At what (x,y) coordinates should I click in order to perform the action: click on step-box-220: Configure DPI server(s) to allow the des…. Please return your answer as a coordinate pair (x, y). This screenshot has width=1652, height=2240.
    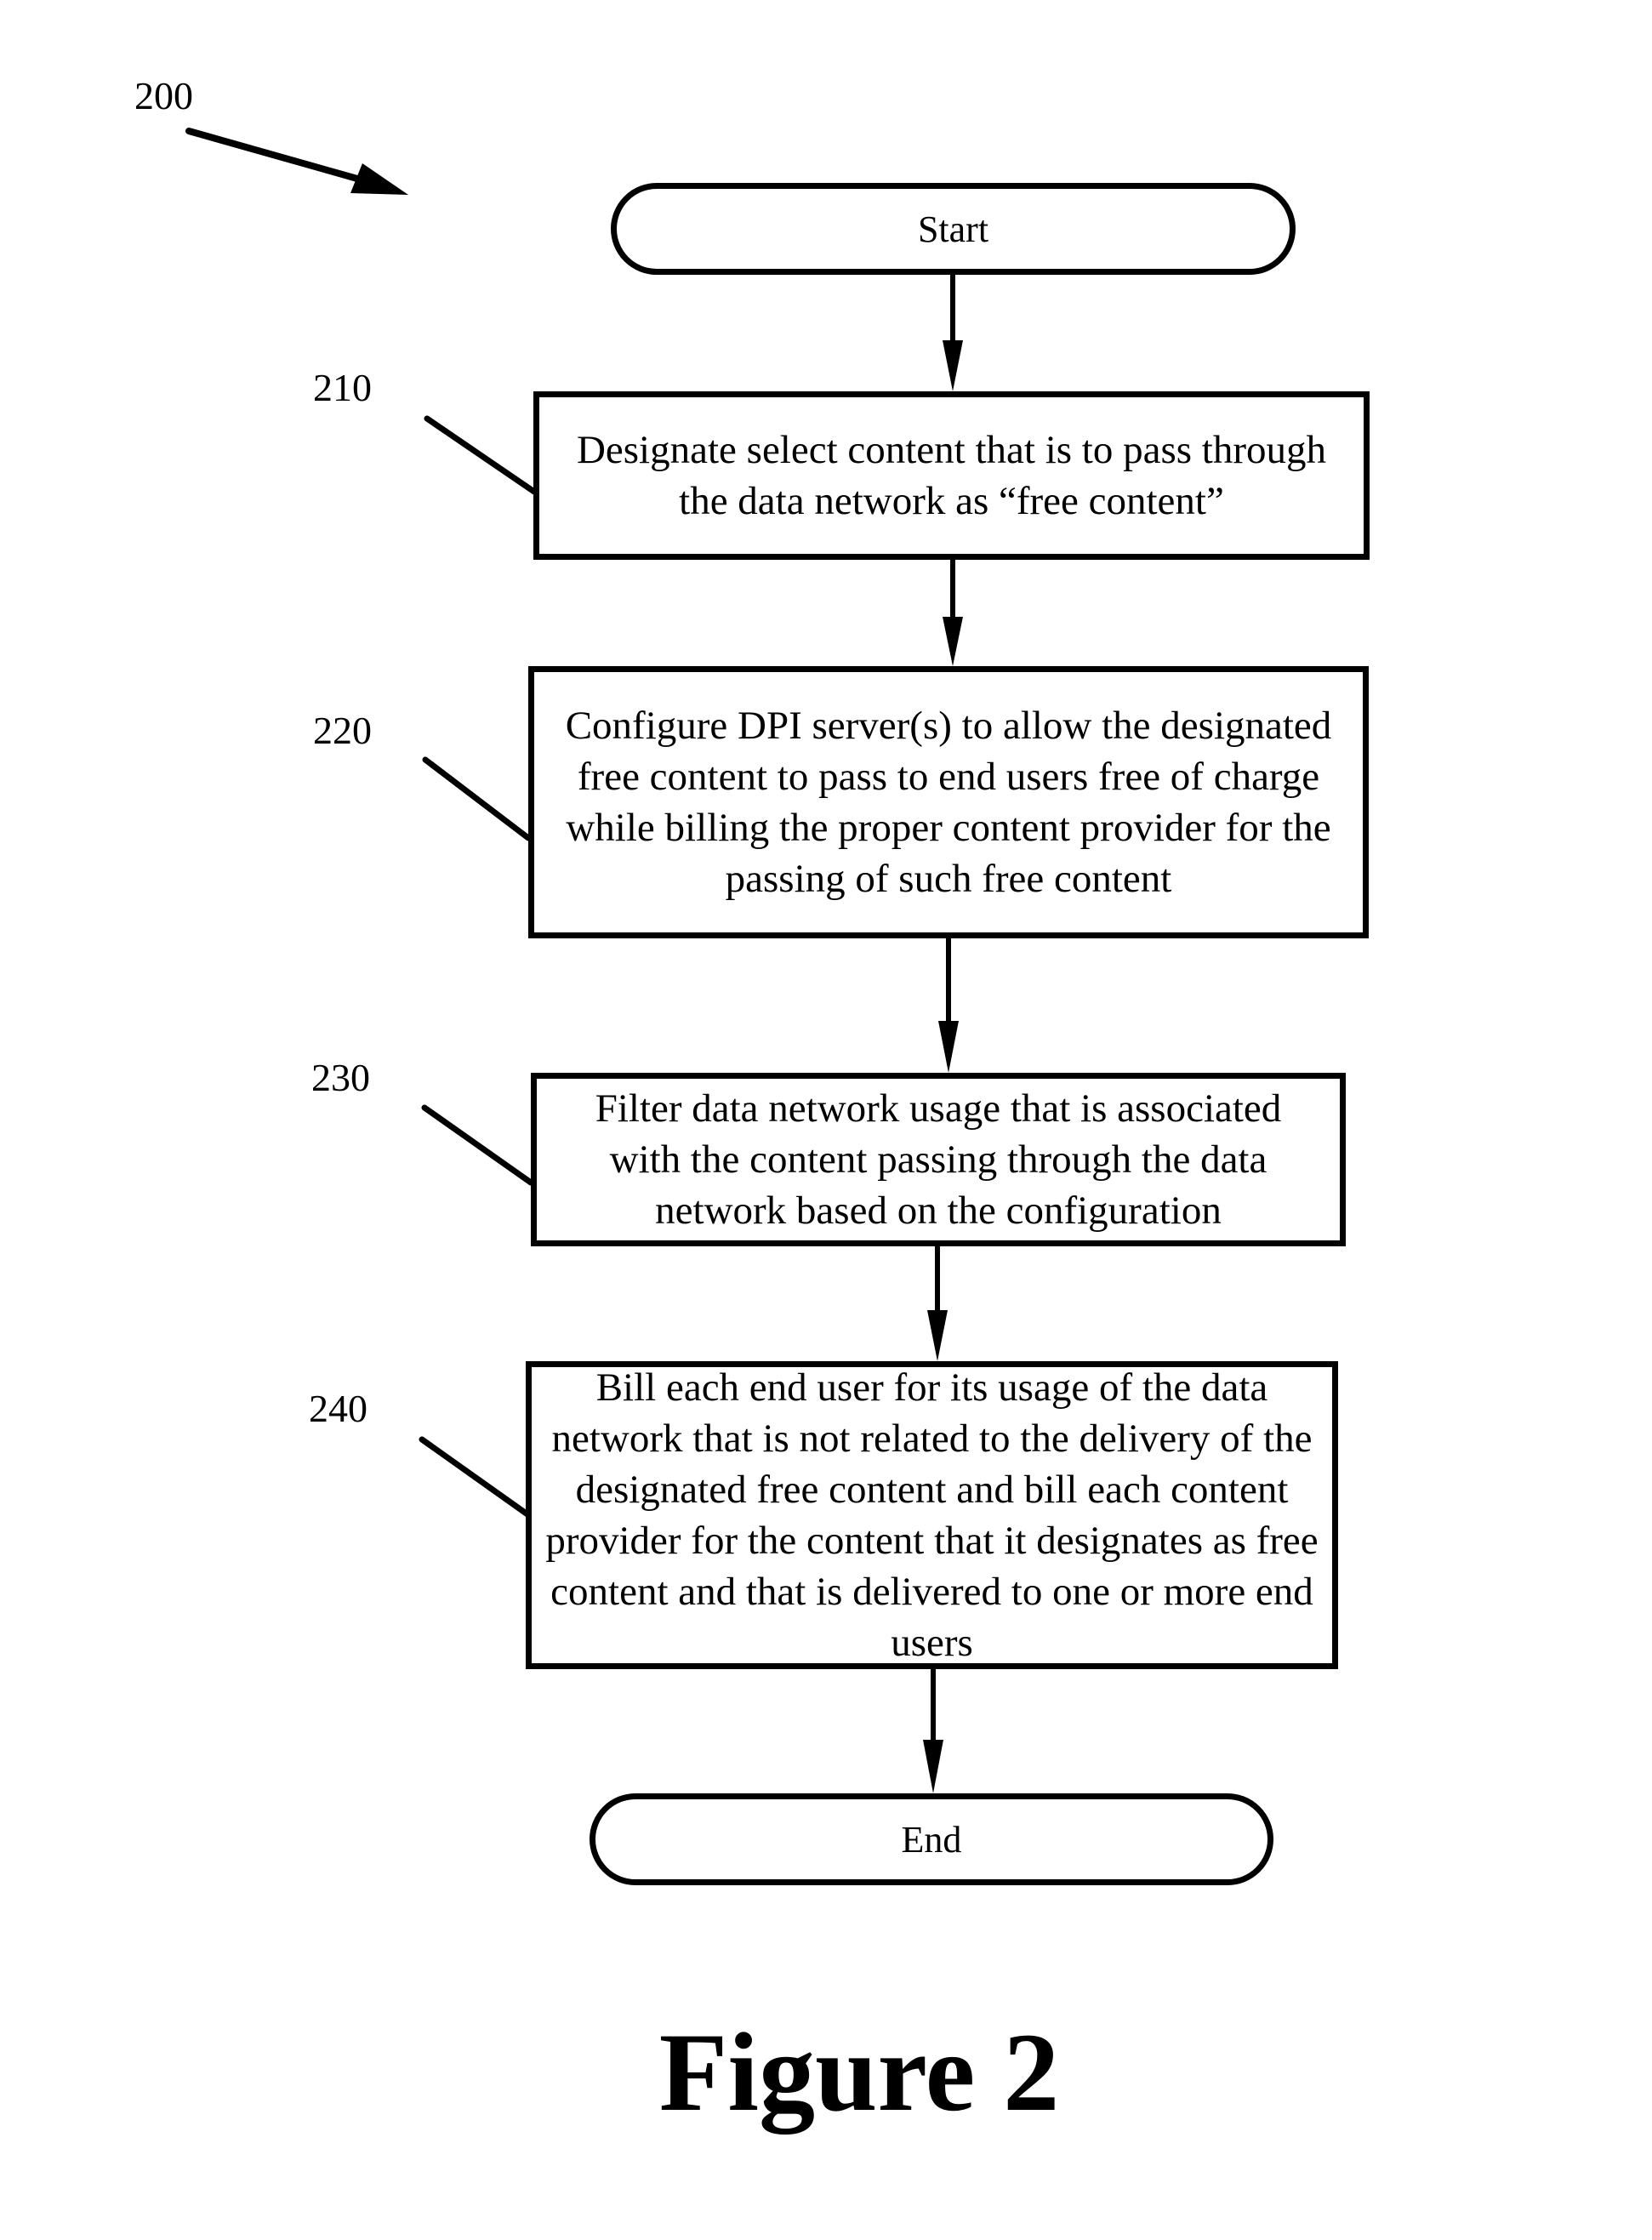
    Looking at the image, I should click on (948, 802).